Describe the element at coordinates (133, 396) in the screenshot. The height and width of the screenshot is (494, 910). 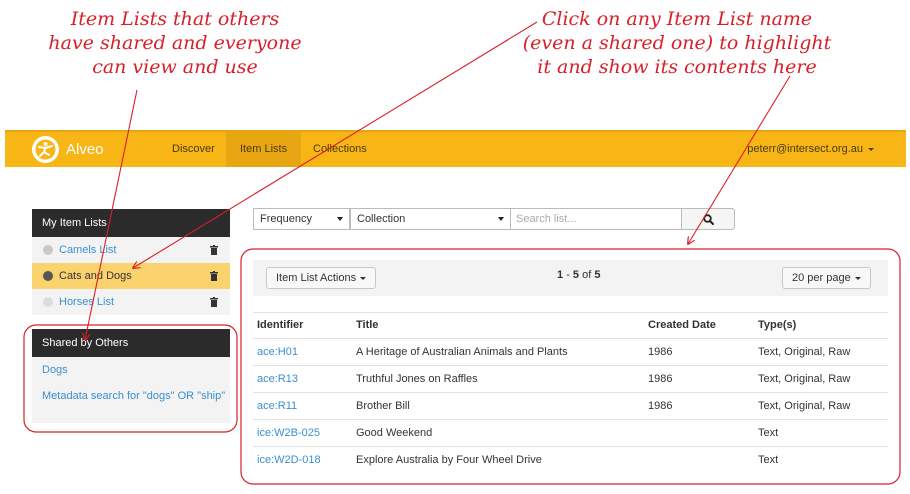
I see `shared-list-metadata-search: Metadata search for "dogs" OR "ship"` at that location.